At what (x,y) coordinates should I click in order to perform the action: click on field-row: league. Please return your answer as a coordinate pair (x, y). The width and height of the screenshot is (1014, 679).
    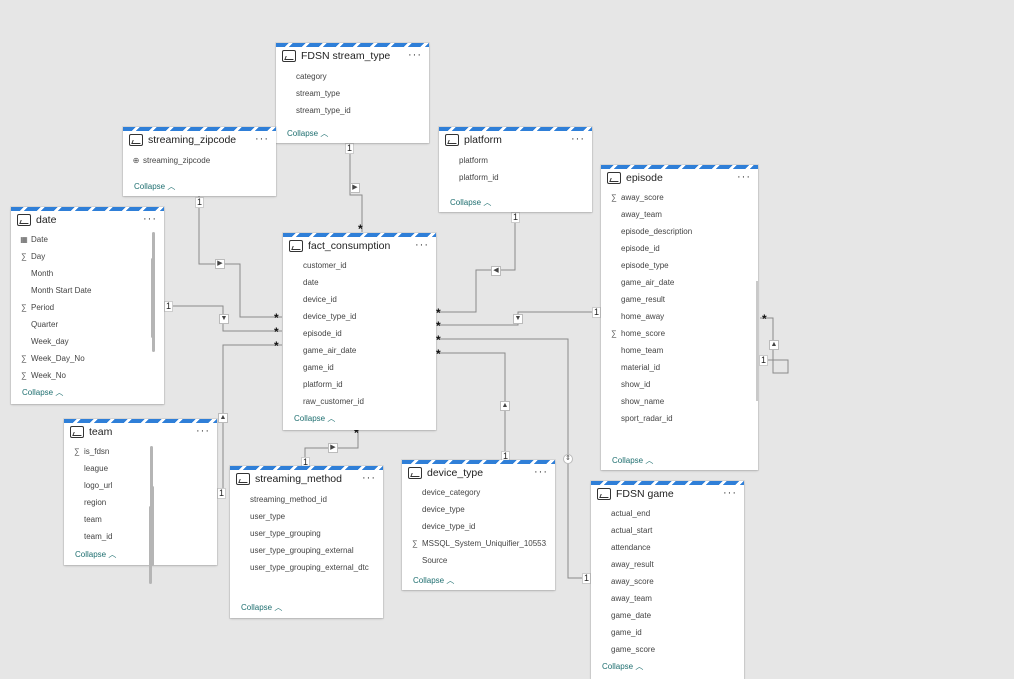
    Looking at the image, I should click on (136, 472).